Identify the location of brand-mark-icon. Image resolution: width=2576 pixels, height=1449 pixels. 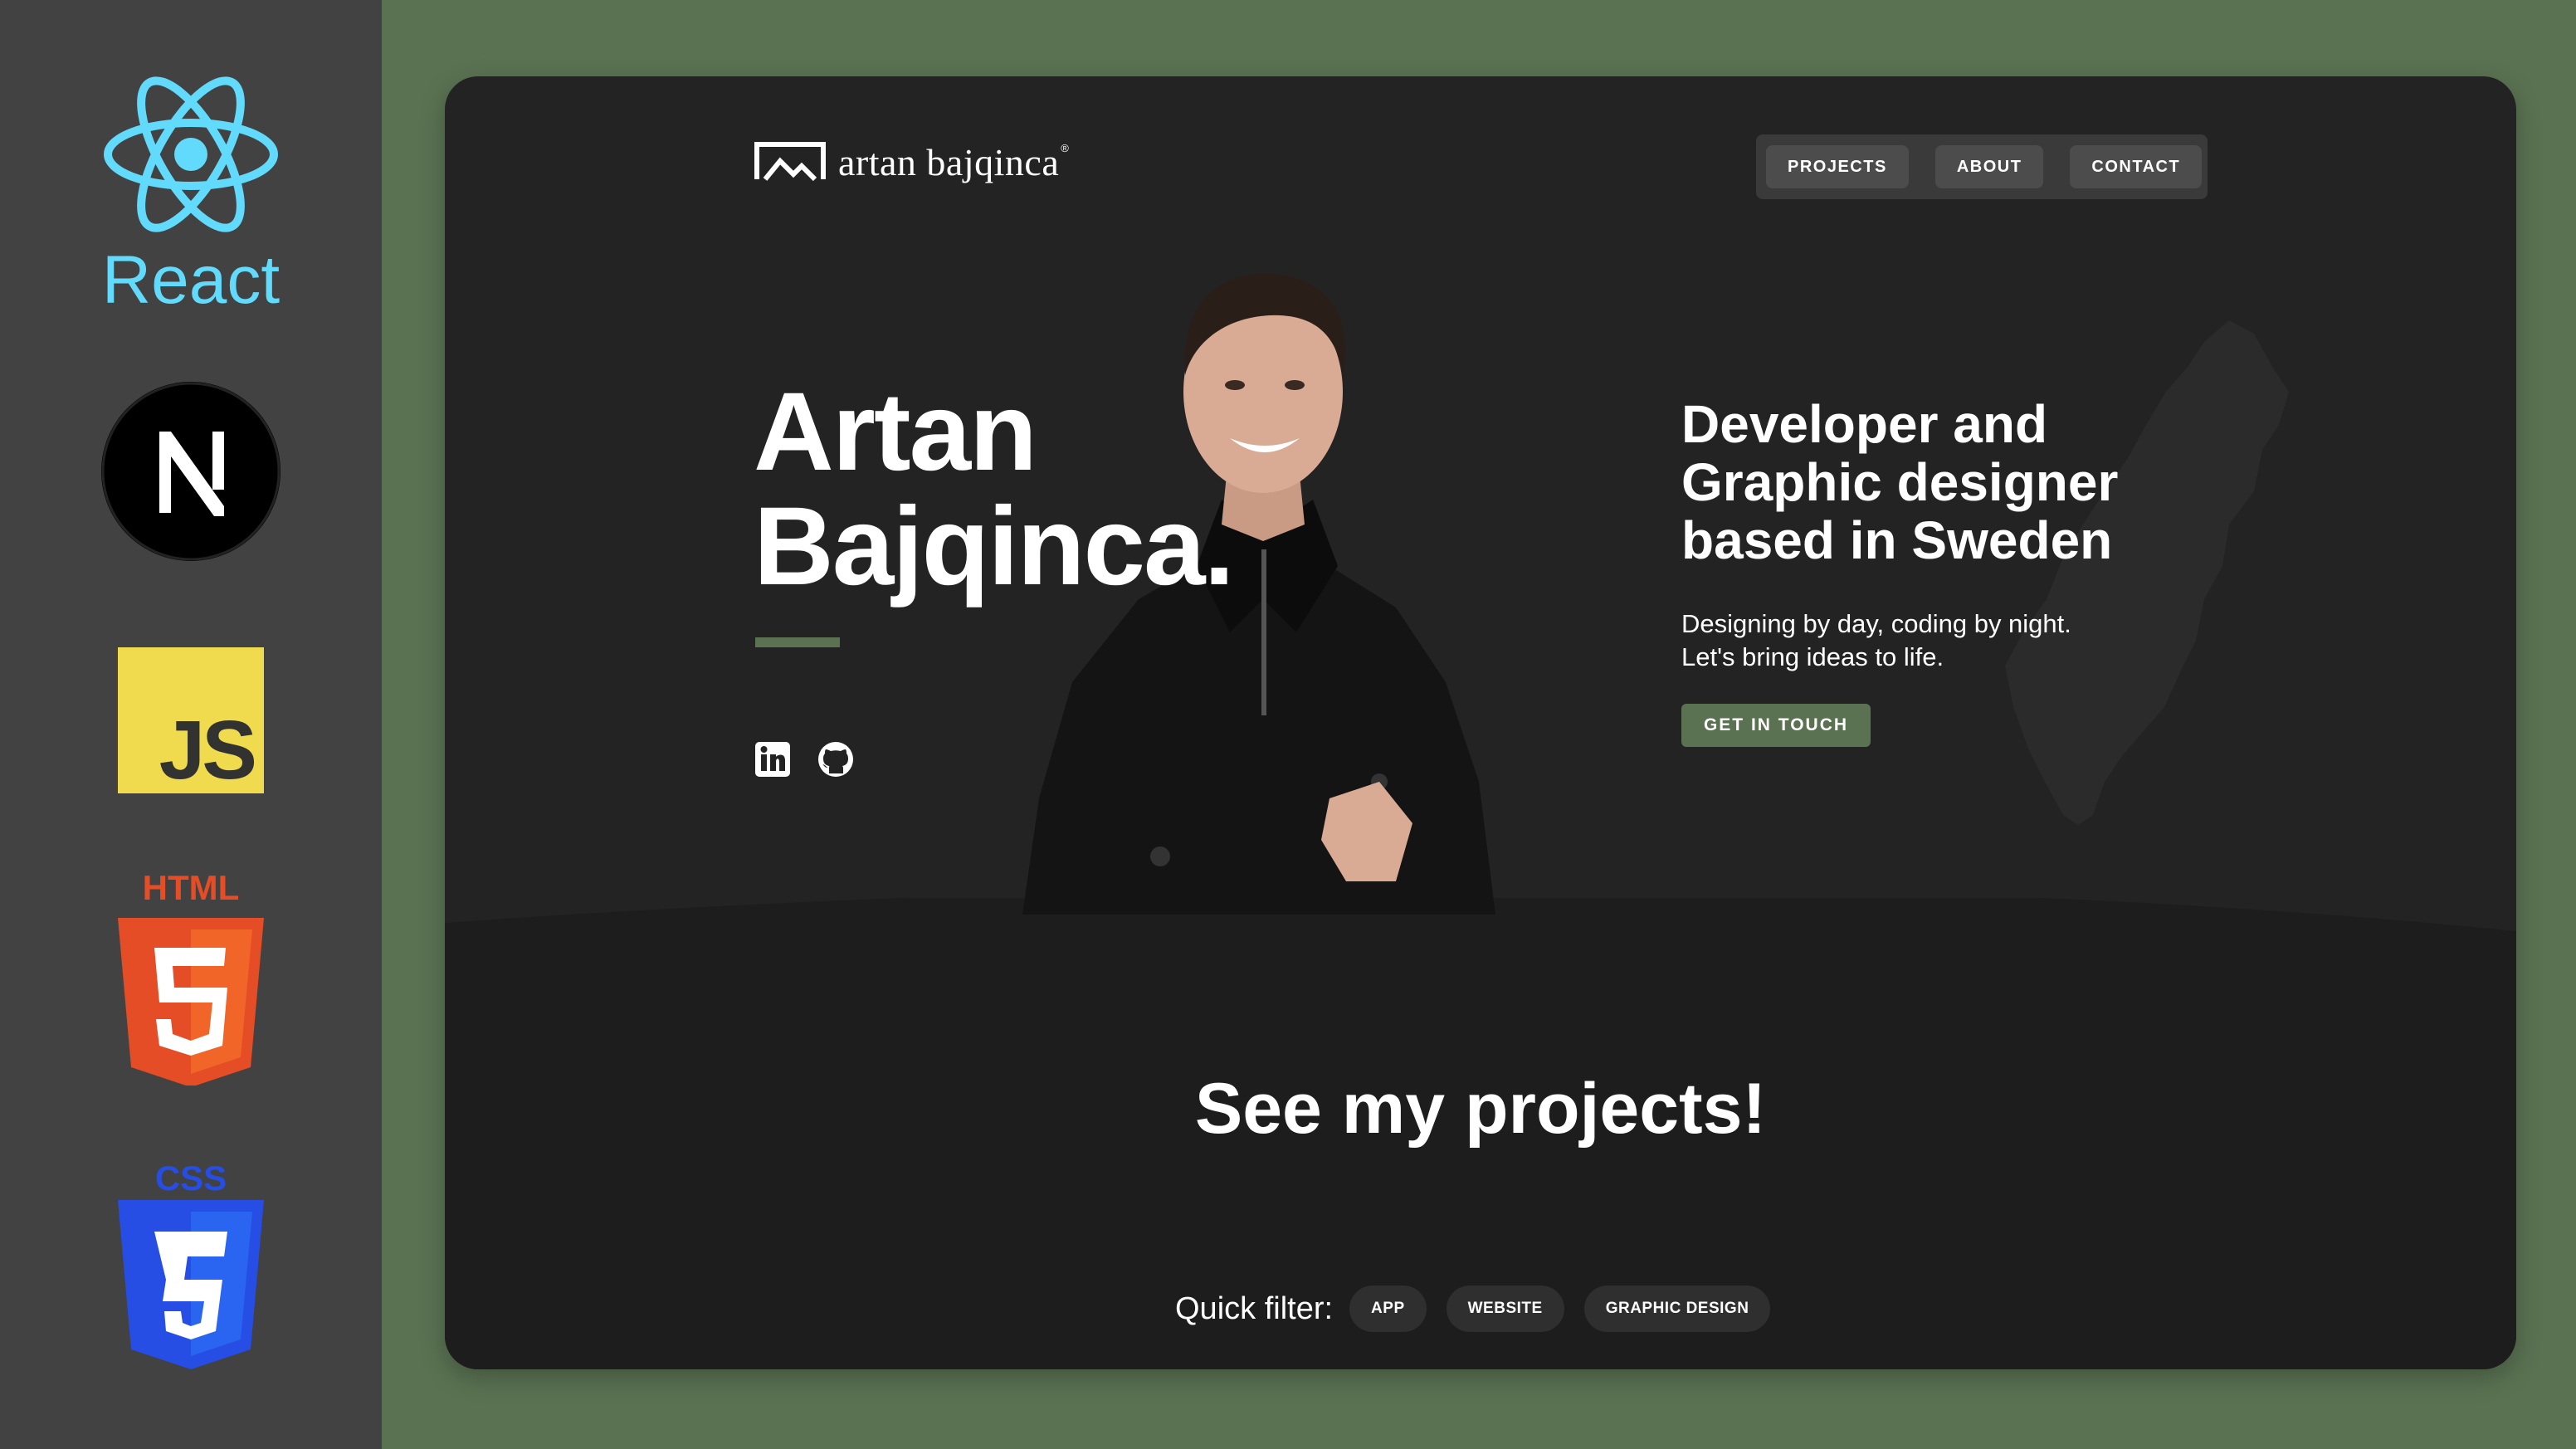
(790, 162).